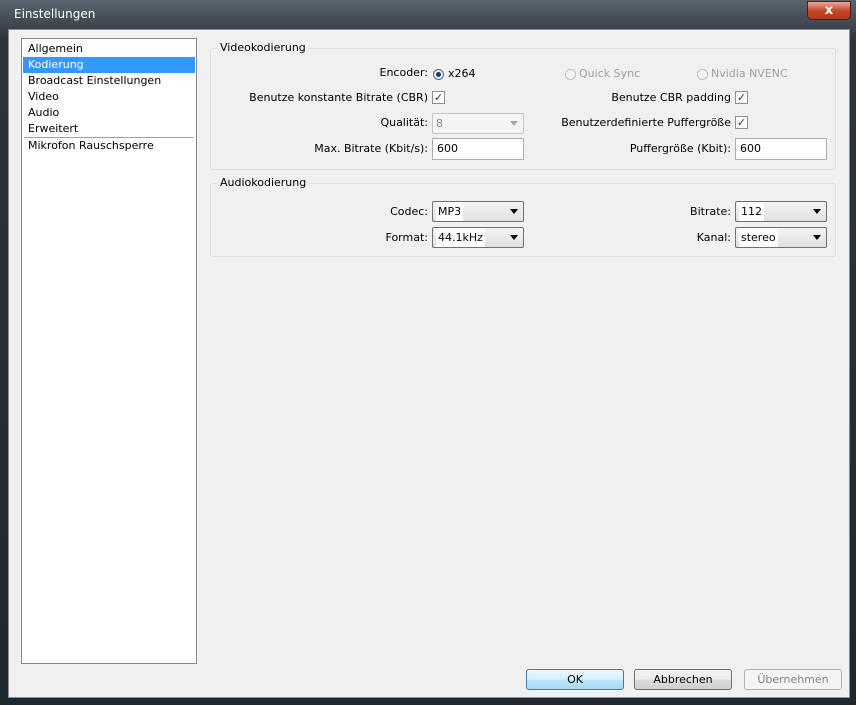 This screenshot has height=705, width=856. I want to click on nav-item-broadcast: Broadcast Einstellungen, so click(109, 81).